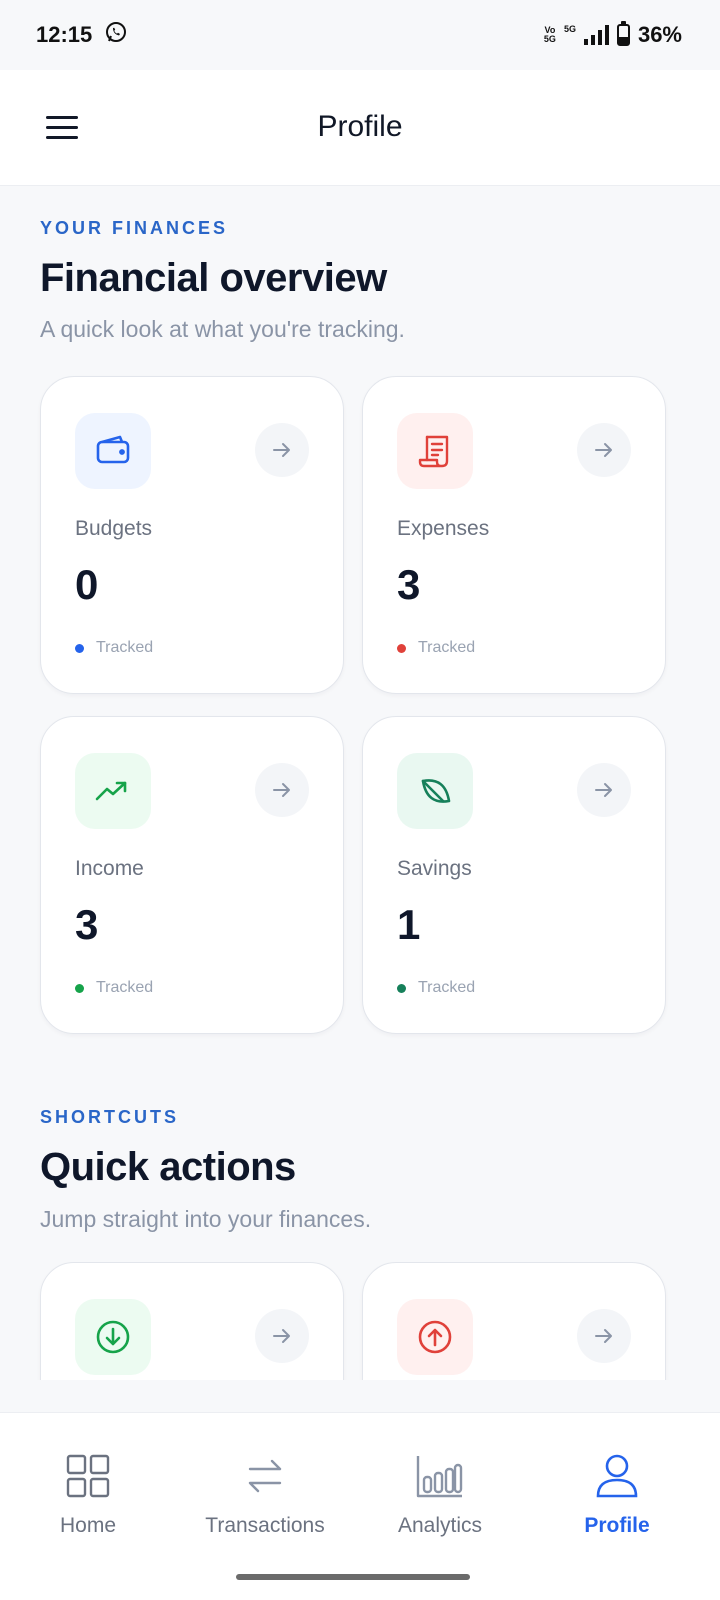 This screenshot has width=720, height=1600. I want to click on status-left: 12:15, so click(82, 35).